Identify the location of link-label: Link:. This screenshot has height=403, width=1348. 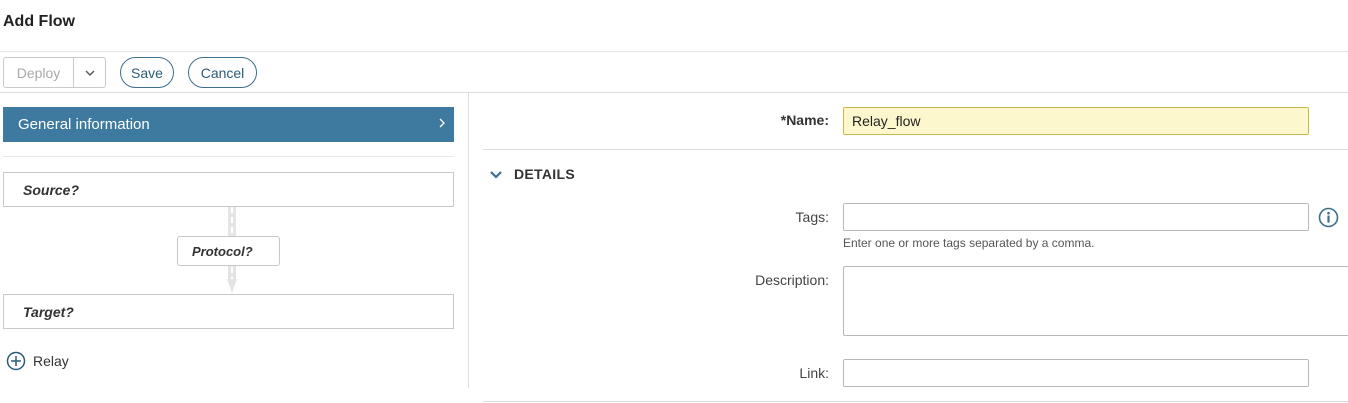
(814, 373).